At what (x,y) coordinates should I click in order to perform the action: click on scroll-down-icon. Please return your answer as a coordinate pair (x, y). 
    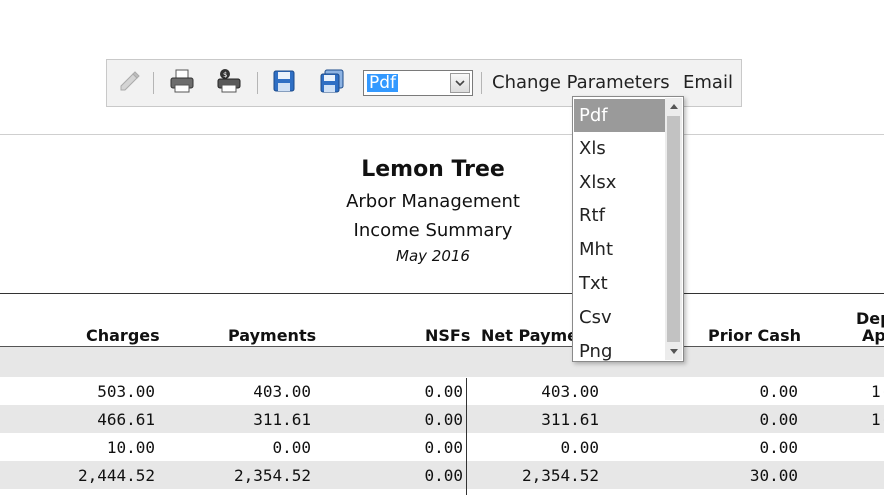
    Looking at the image, I should click on (673, 352).